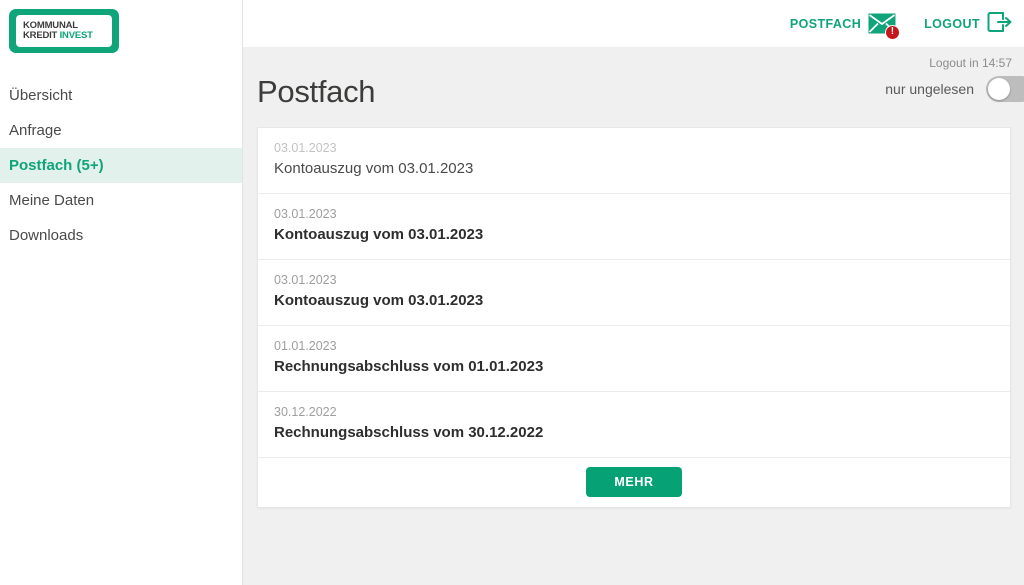 The width and height of the screenshot is (1024, 585). I want to click on sidebar-item-anfrage: Anfrage, so click(121, 130).